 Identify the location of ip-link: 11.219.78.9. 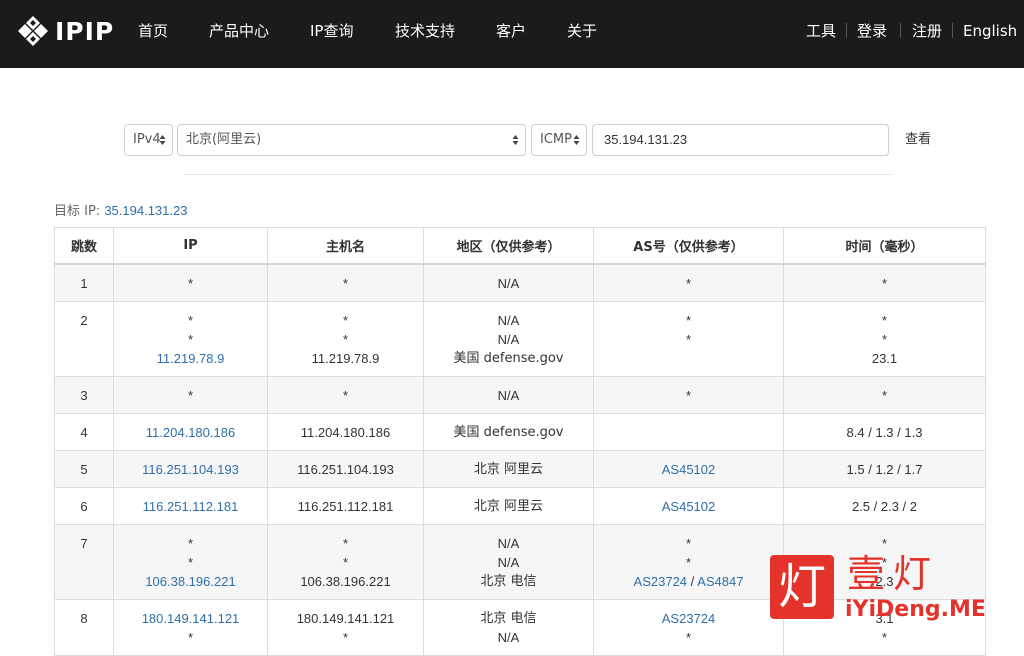
(190, 358).